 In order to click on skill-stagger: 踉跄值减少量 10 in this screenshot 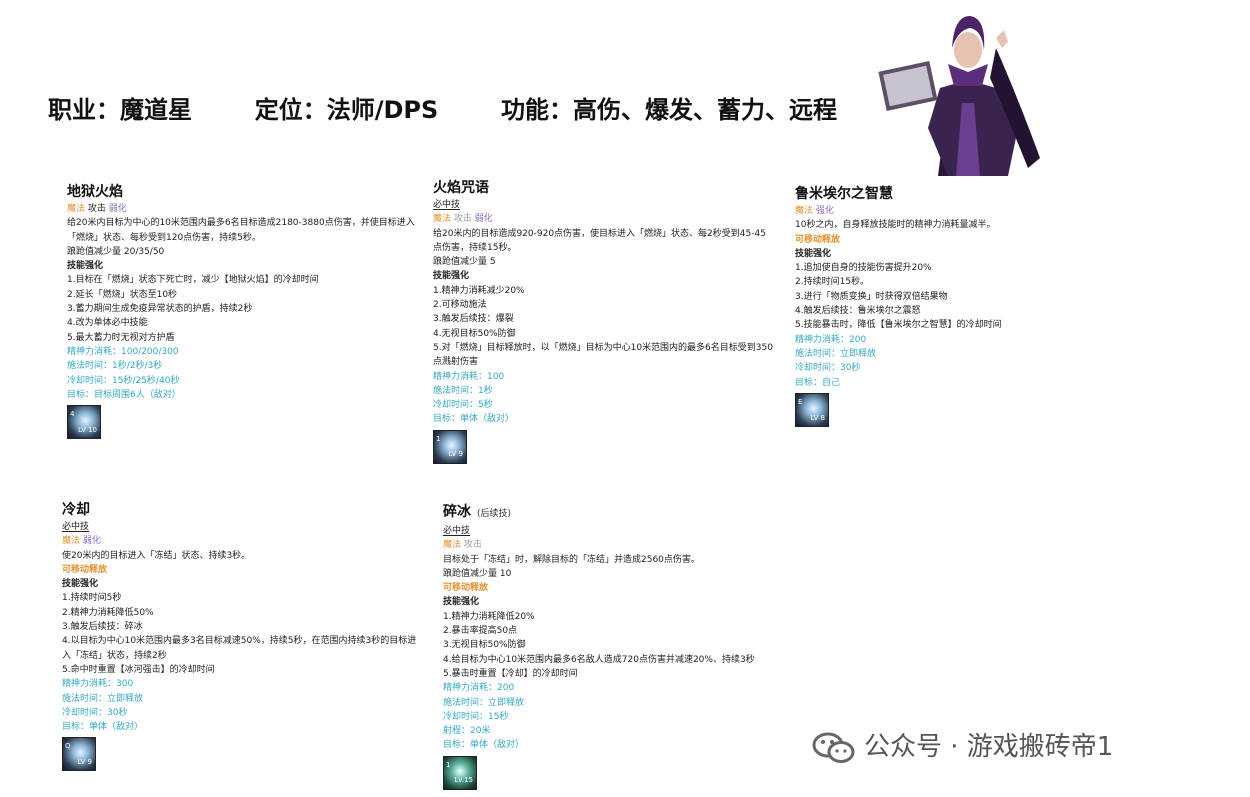, I will do `click(477, 573)`.